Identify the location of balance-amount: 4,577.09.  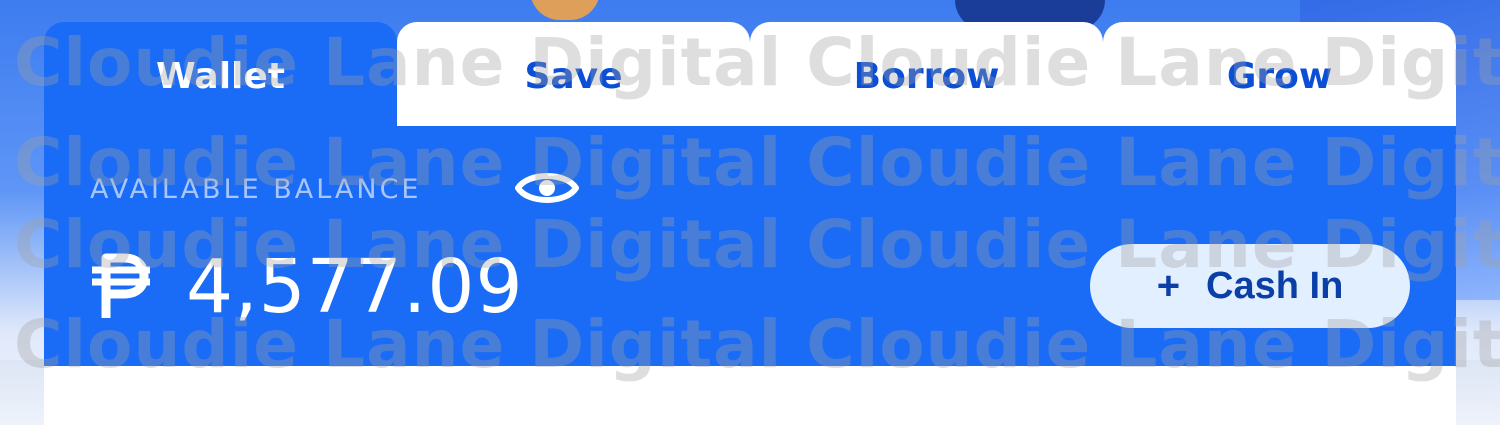
(355, 287).